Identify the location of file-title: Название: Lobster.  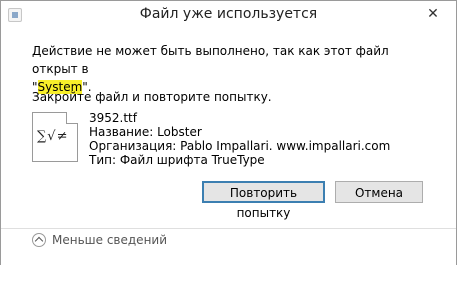
(145, 132).